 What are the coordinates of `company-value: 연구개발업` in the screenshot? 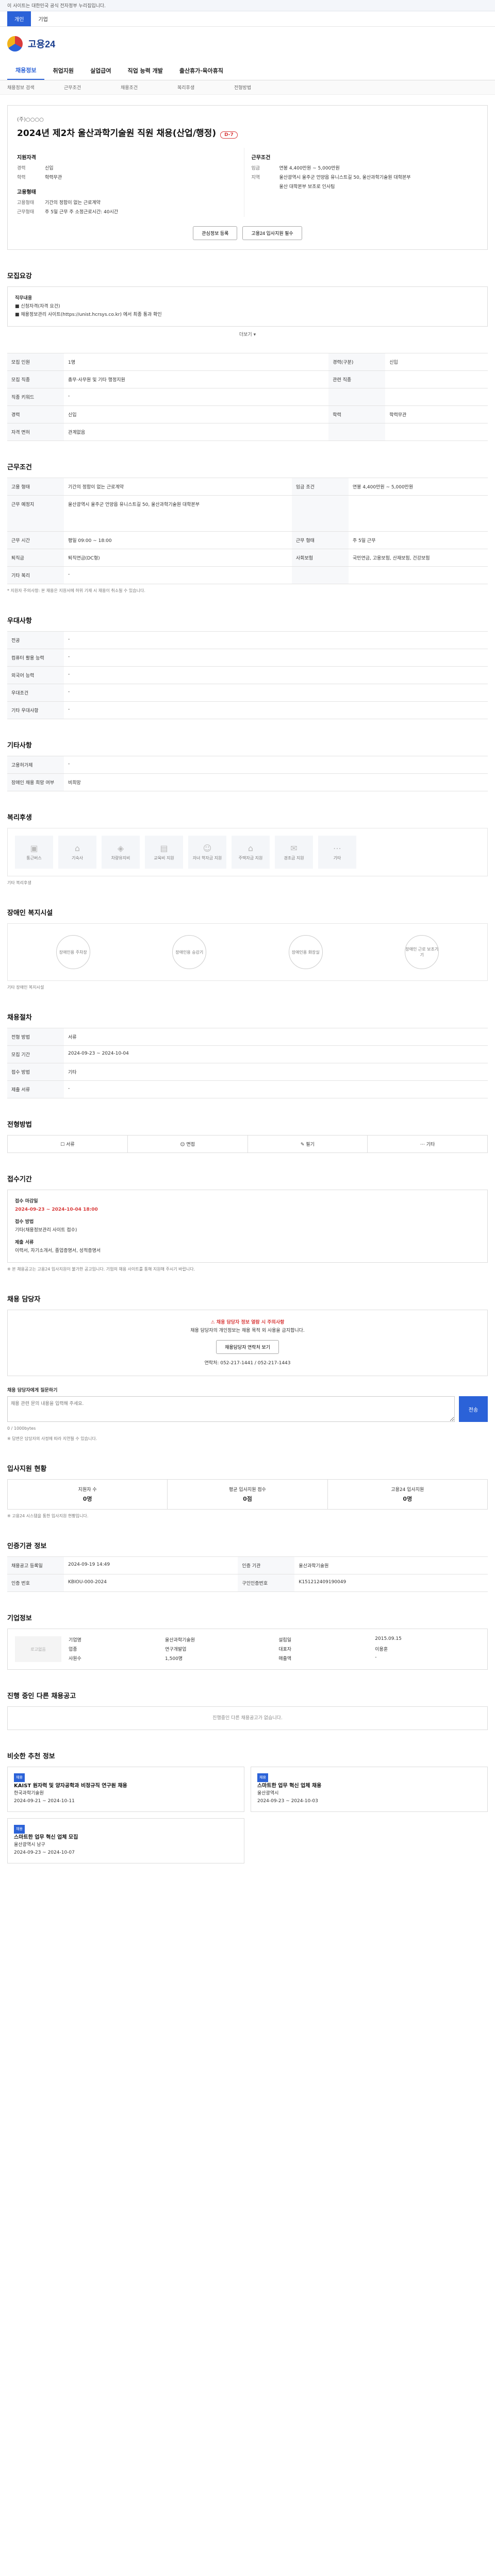 It's located at (176, 1650).